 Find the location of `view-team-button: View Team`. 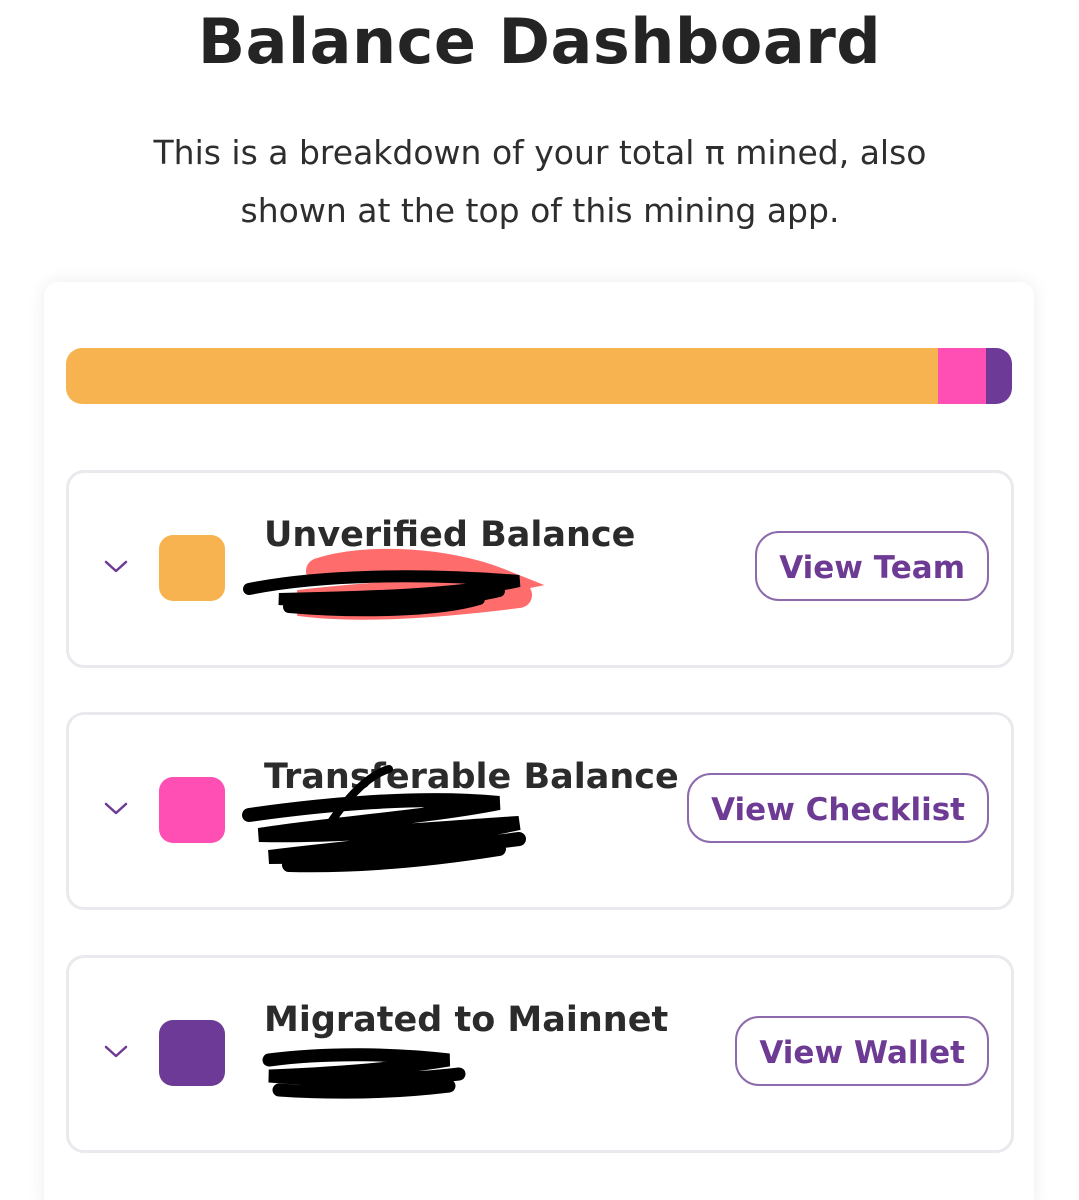

view-team-button: View Team is located at coordinates (872, 566).